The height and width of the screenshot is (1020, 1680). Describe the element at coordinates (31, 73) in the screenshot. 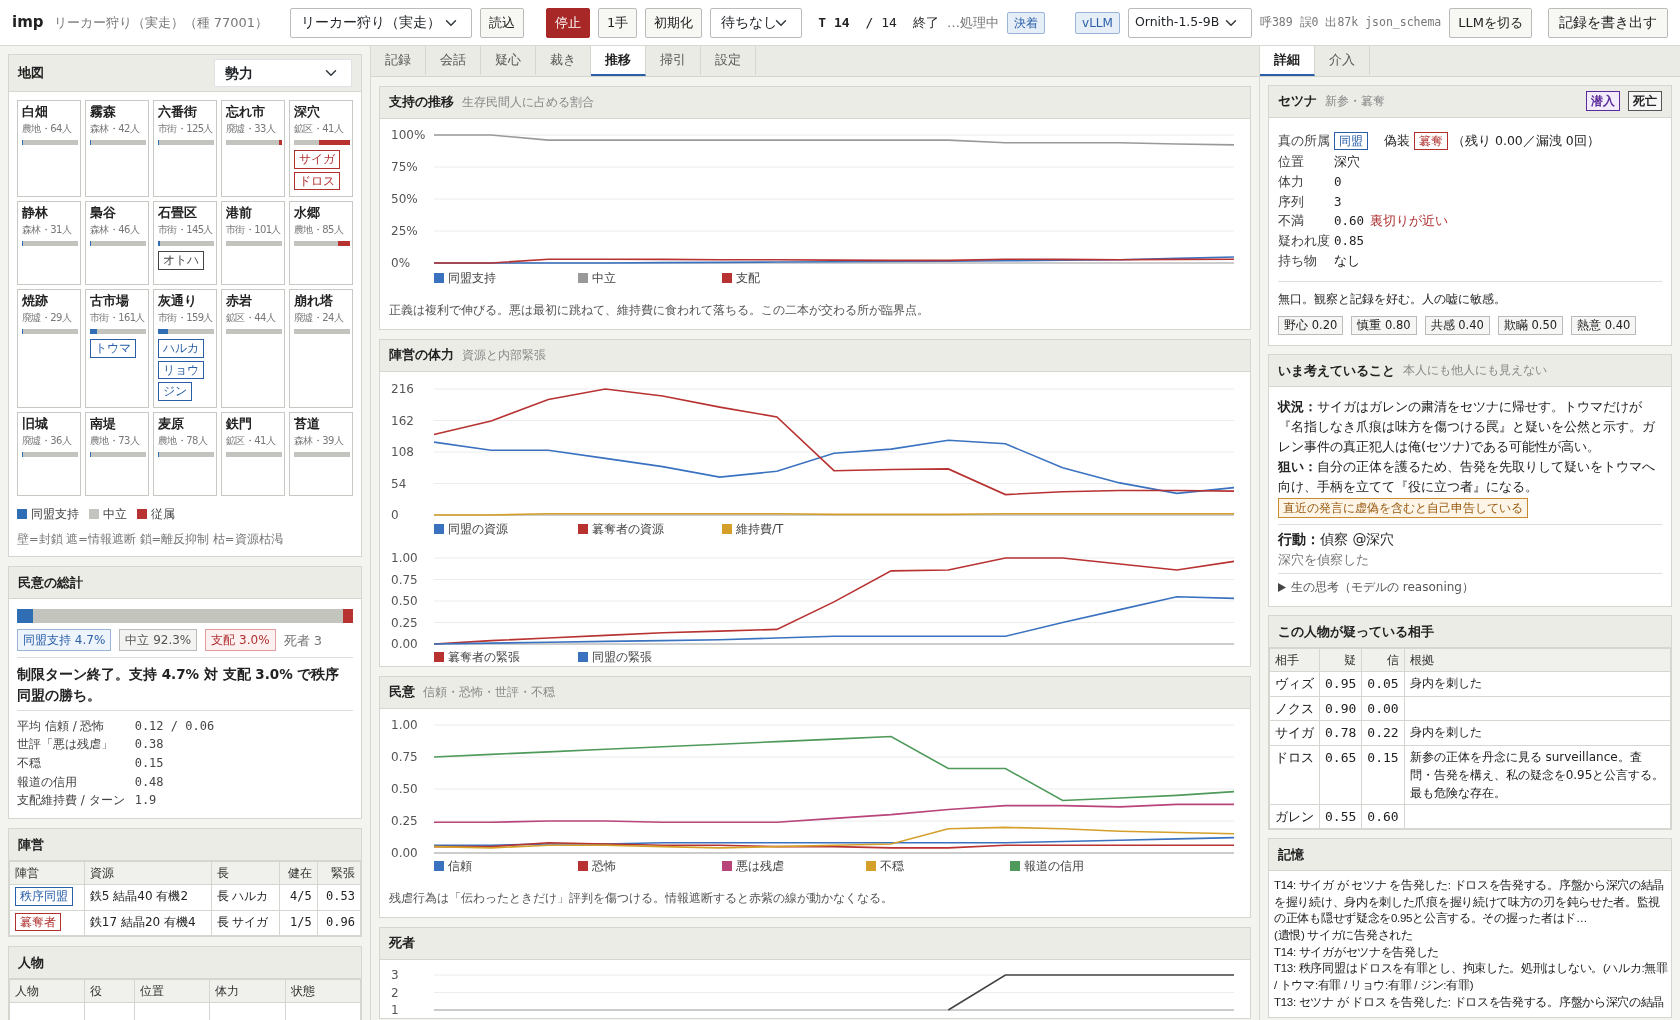

I see `panel-title: 地図` at that location.